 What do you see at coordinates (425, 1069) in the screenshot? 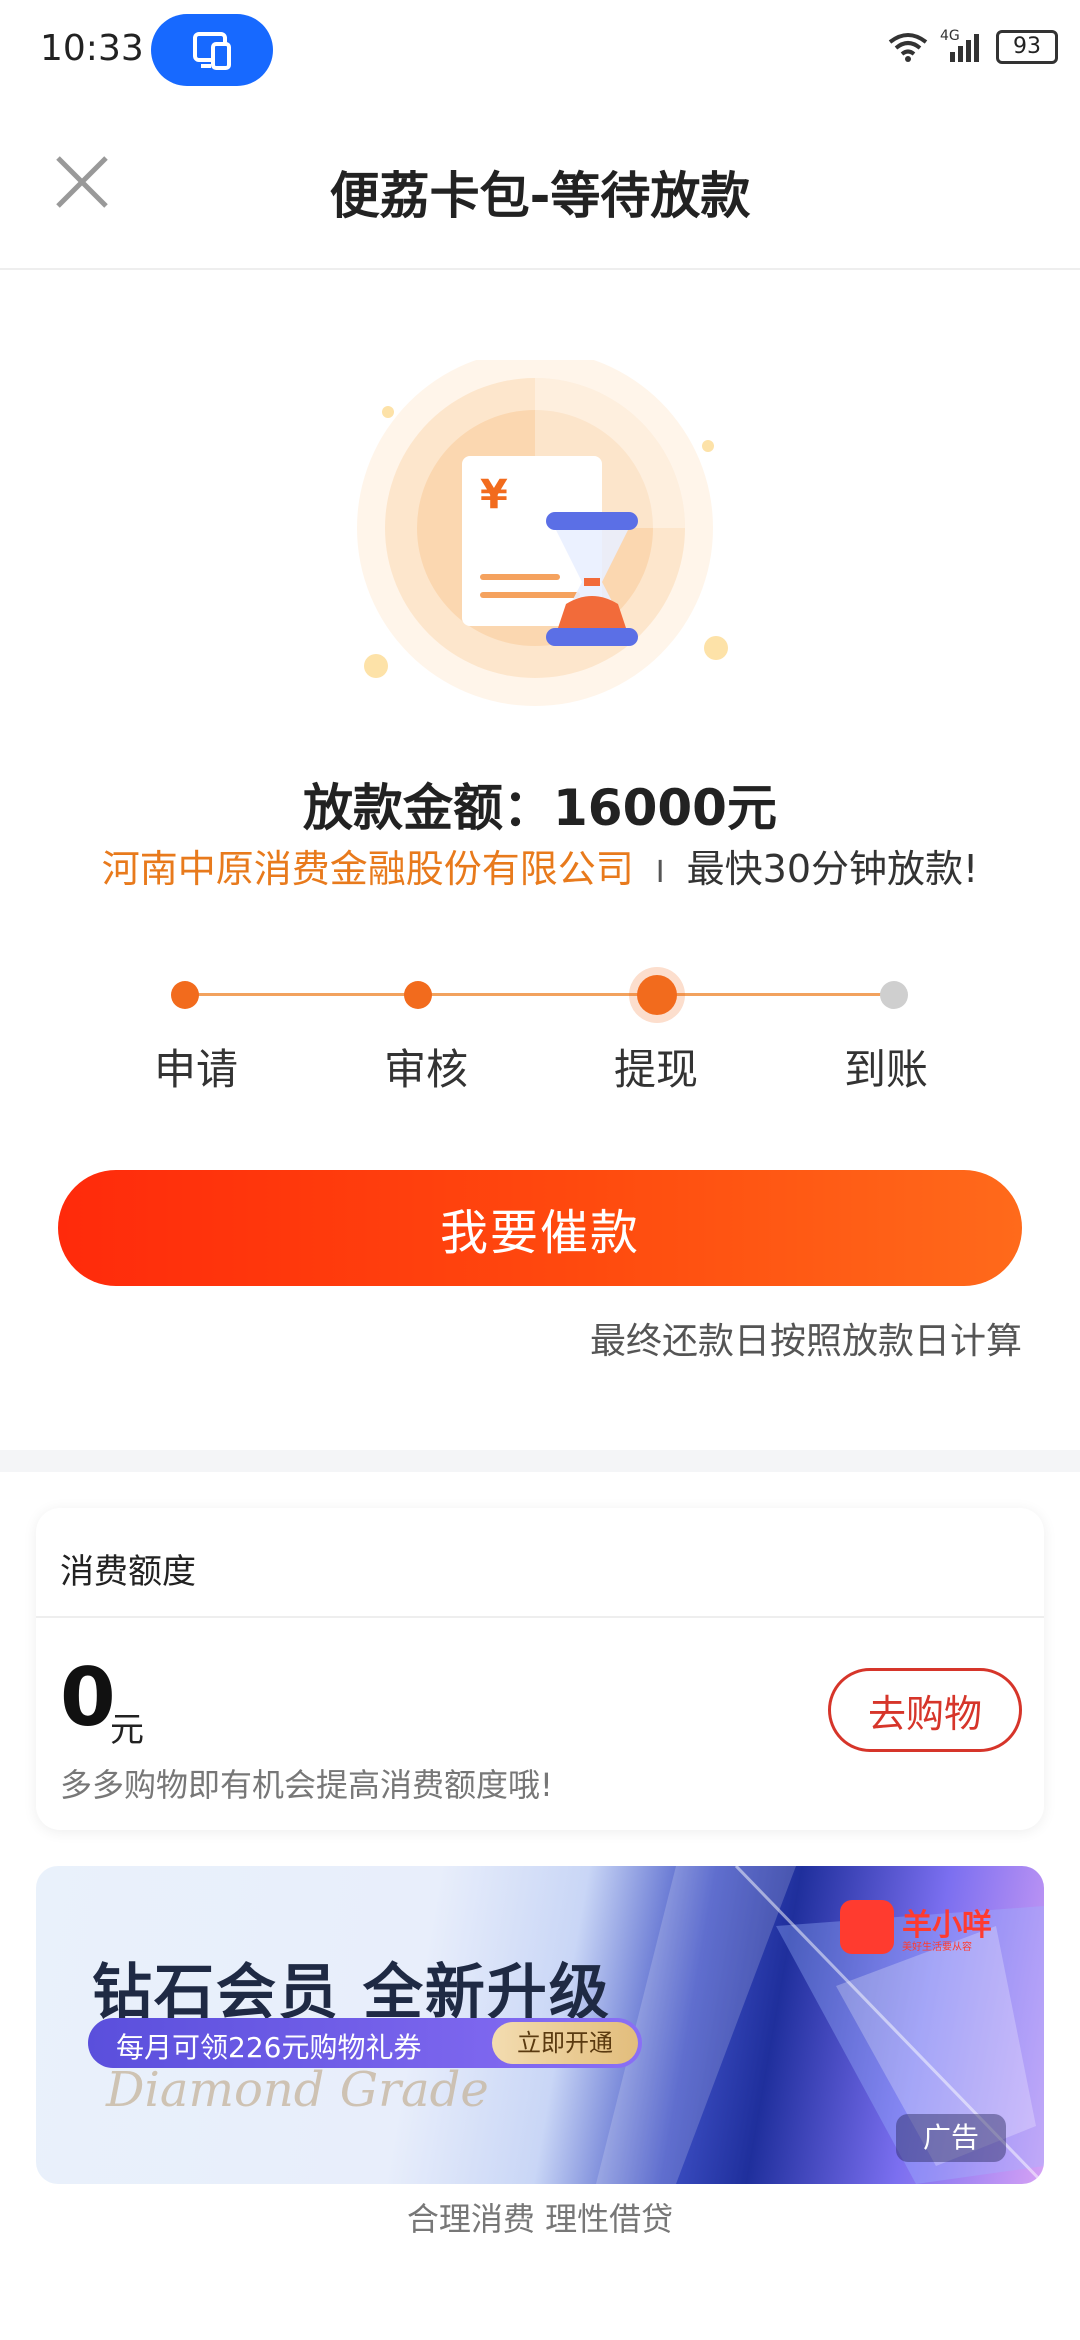
I see `step-label-review: 审核` at bounding box center [425, 1069].